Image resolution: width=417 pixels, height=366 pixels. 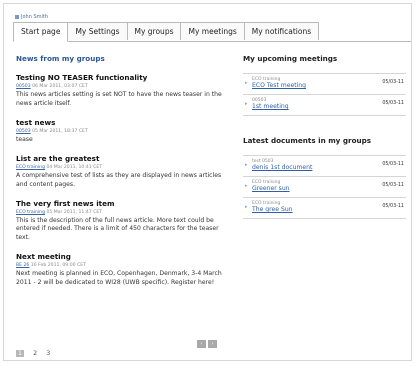 I want to click on news-meta: ECO training 04 Mar 2011, 10:41 CET, so click(x=121, y=167).